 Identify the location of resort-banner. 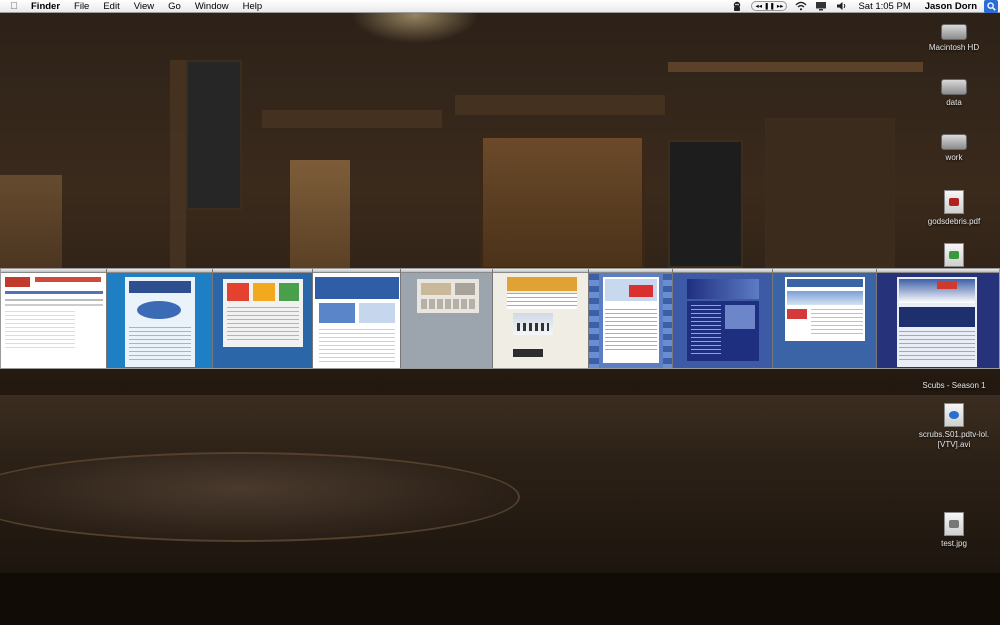
(723, 289).